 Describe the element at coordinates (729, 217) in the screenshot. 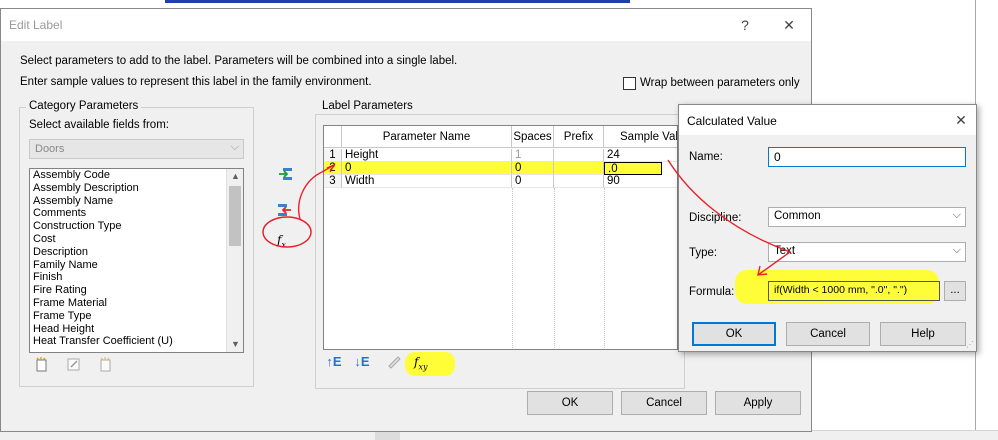

I see `annotation-arrow-to-formula` at that location.